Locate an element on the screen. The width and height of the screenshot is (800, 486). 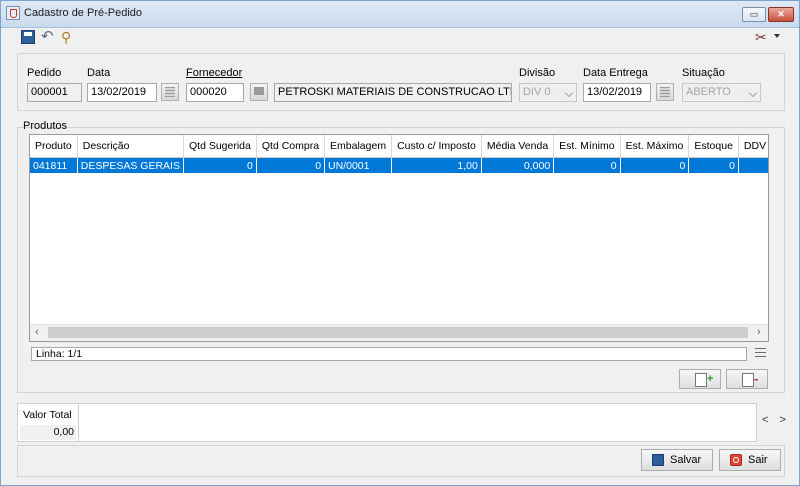
search-icon is located at coordinates (259, 92).